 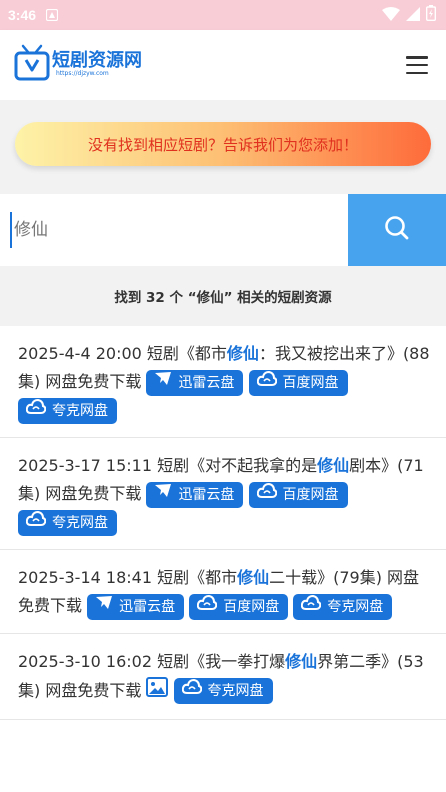 What do you see at coordinates (223, 296) in the screenshot?
I see `result-summary: 找到 32 个 “修仙” 相关的短剧资源` at bounding box center [223, 296].